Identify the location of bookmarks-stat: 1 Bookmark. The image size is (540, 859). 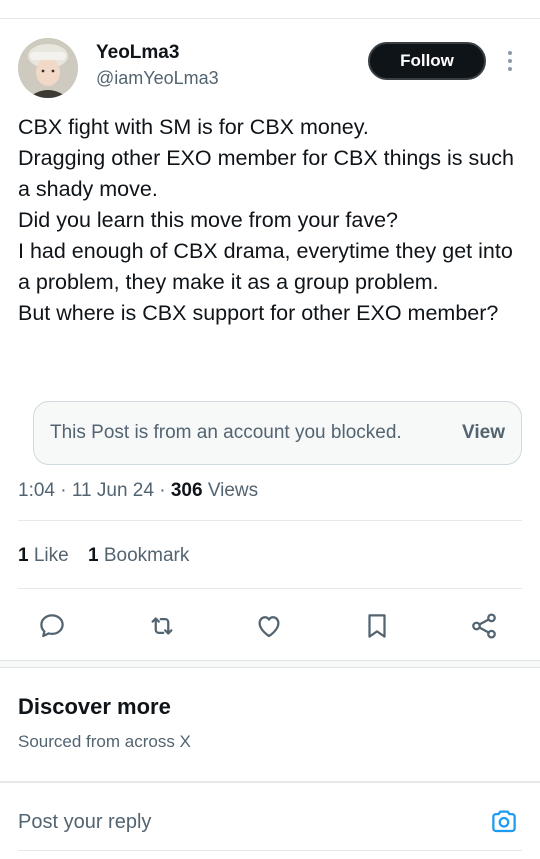
(138, 556).